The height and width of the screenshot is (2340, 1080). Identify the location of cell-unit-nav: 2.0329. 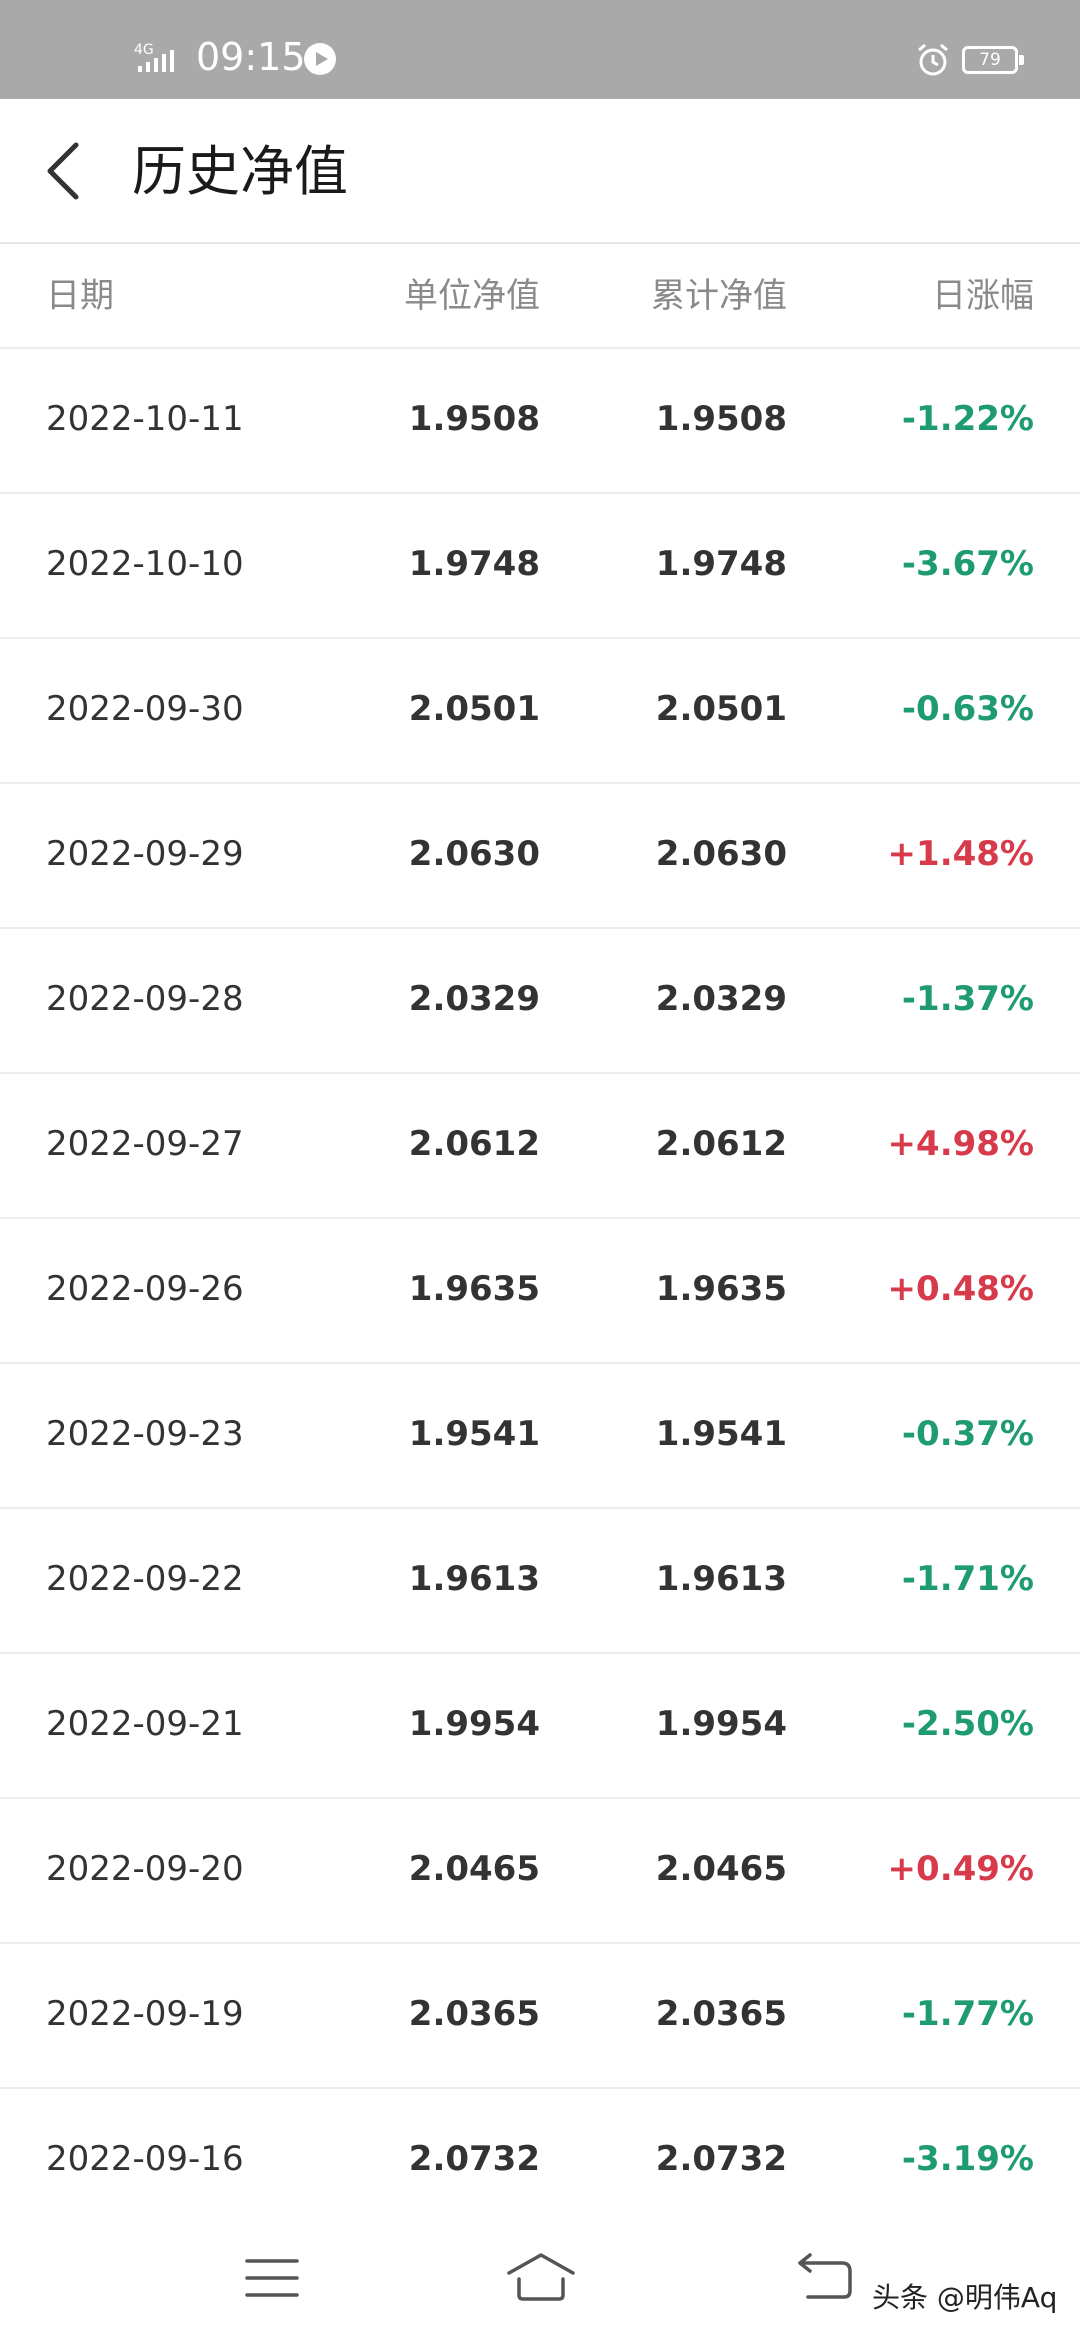
(474, 999).